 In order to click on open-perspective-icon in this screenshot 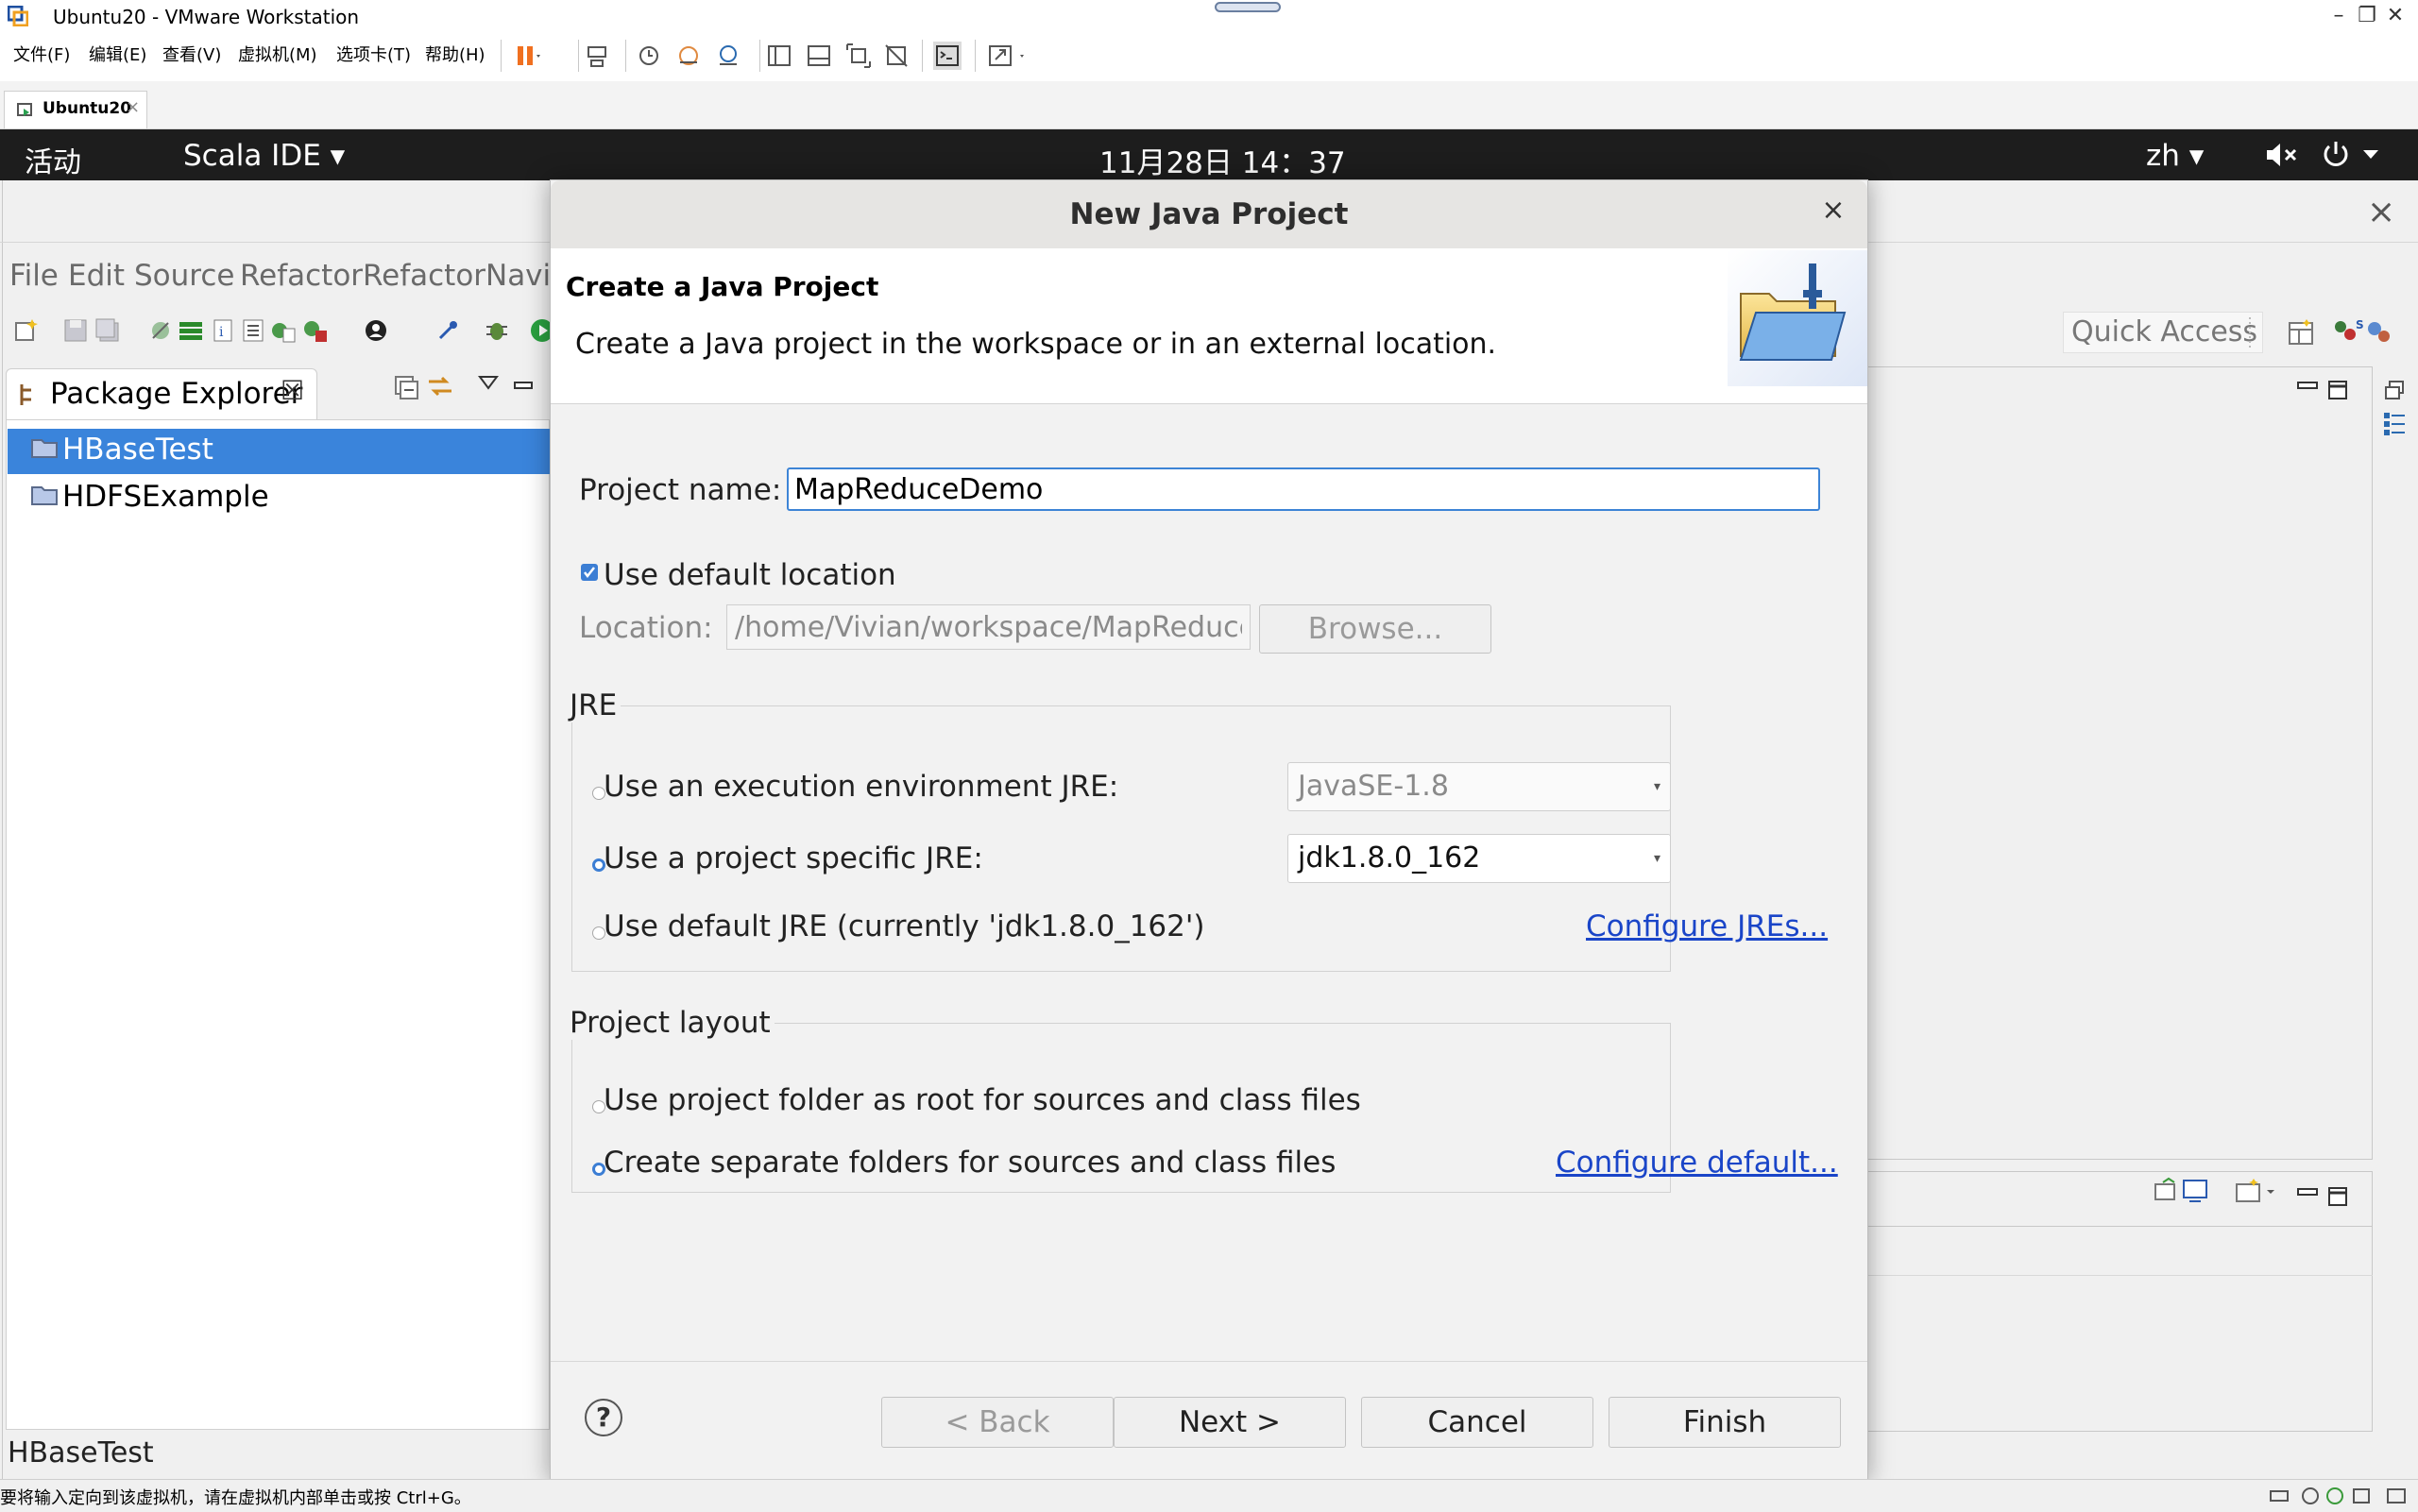, I will do `click(2301, 332)`.